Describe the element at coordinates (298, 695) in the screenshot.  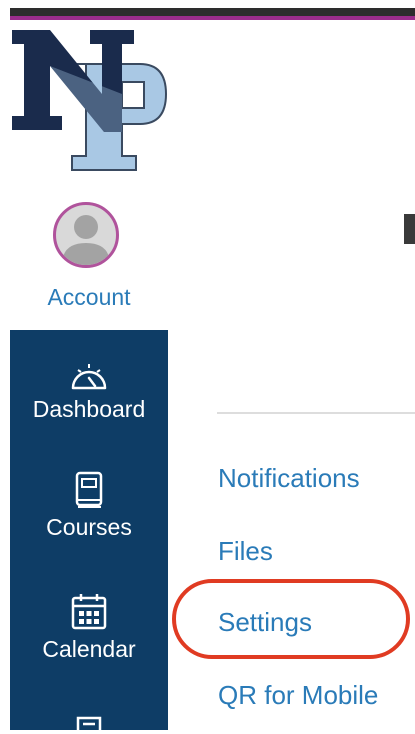
I see `qr-for-mobile-link: QR for Mobile` at that location.